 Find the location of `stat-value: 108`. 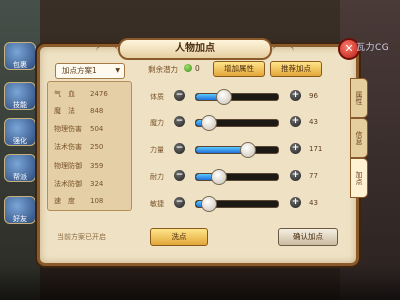

stat-value: 108 is located at coordinates (97, 201).